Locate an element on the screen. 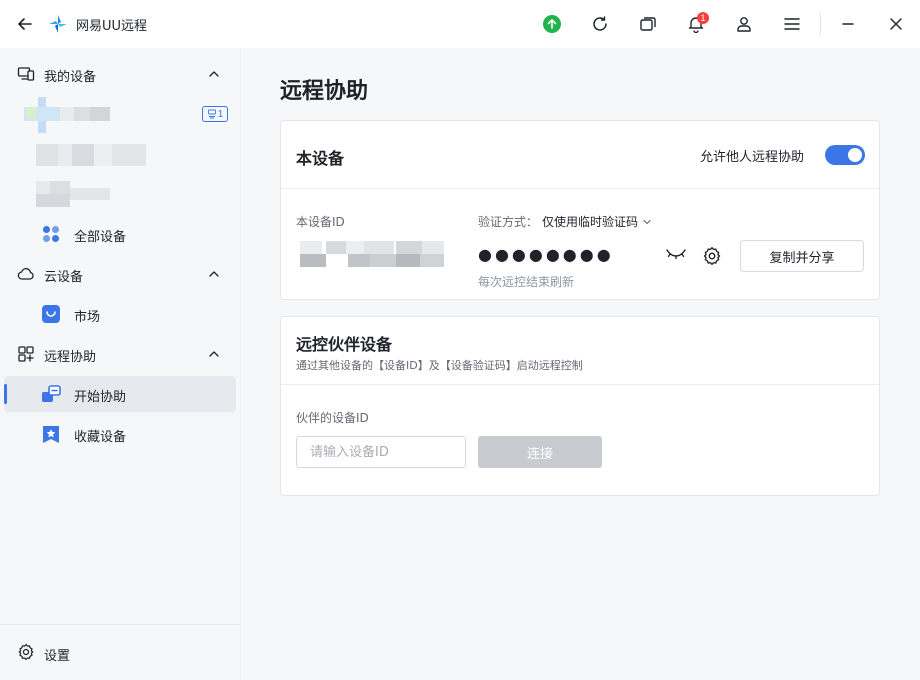 Image resolution: width=920 pixels, height=680 pixels. start-assist-icon is located at coordinates (51, 394).